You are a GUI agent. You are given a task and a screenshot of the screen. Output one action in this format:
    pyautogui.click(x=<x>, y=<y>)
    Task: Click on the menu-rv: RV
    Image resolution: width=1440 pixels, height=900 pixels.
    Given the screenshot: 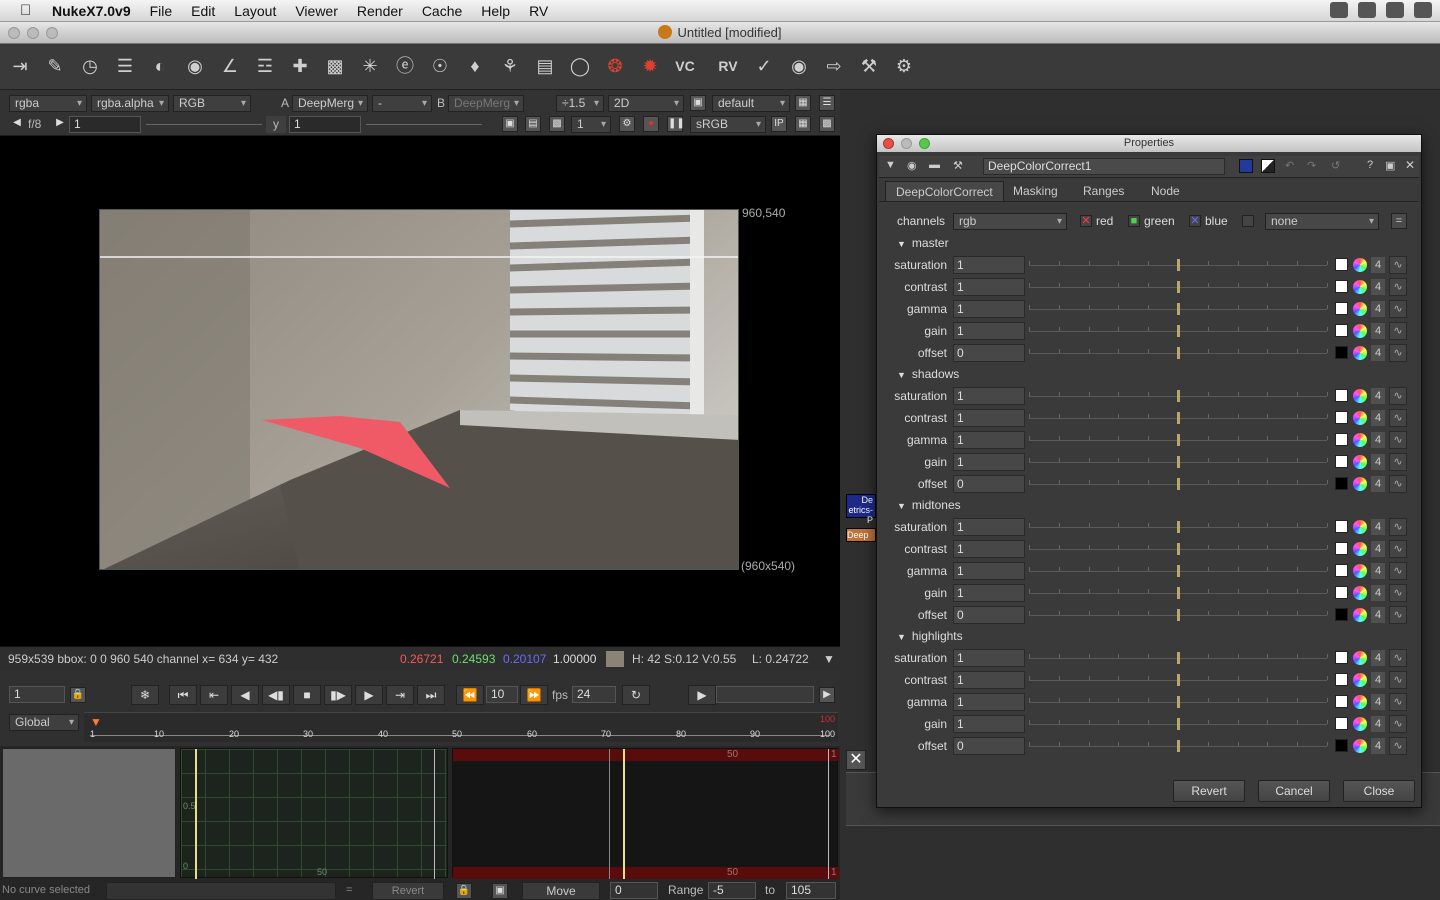 What is the action you would take?
    pyautogui.click(x=538, y=11)
    